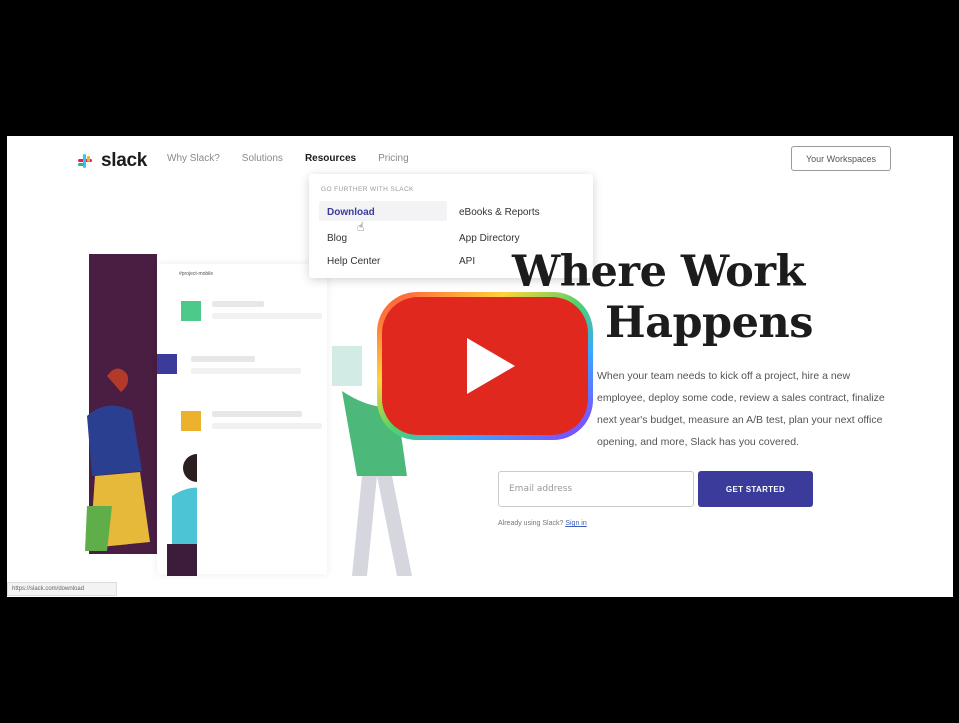 The image size is (959, 723). Describe the element at coordinates (709, 323) in the screenshot. I see `hero-title-line2: Happens` at that location.